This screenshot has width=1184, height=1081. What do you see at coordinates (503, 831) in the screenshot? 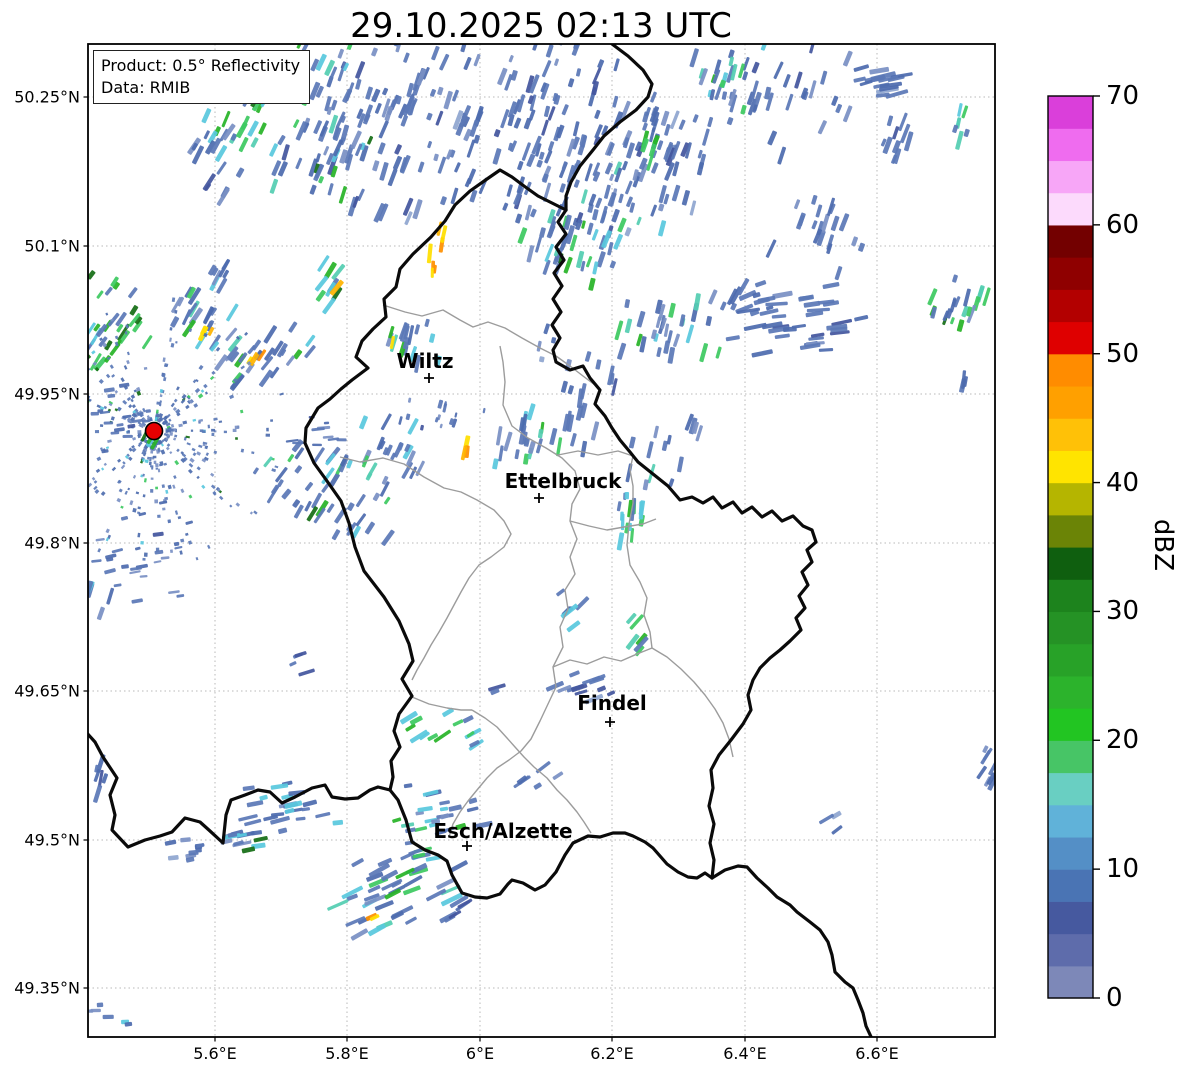
I see `city-label: Esch/Alzette` at bounding box center [503, 831].